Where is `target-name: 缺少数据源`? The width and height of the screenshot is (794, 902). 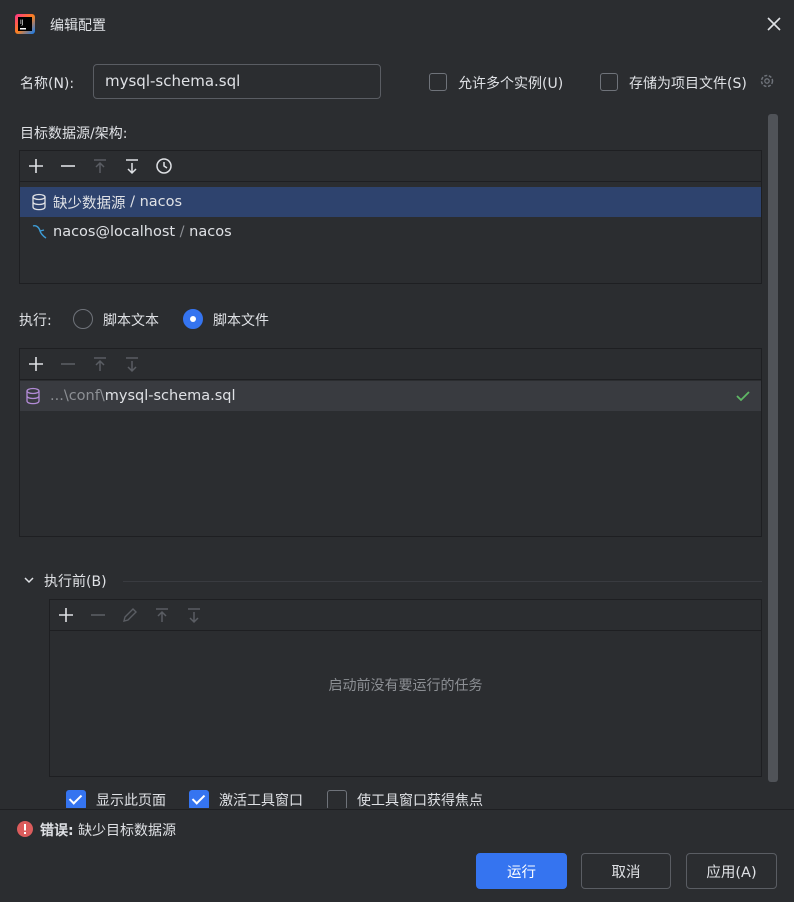
target-name: 缺少数据源 is located at coordinates (89, 203).